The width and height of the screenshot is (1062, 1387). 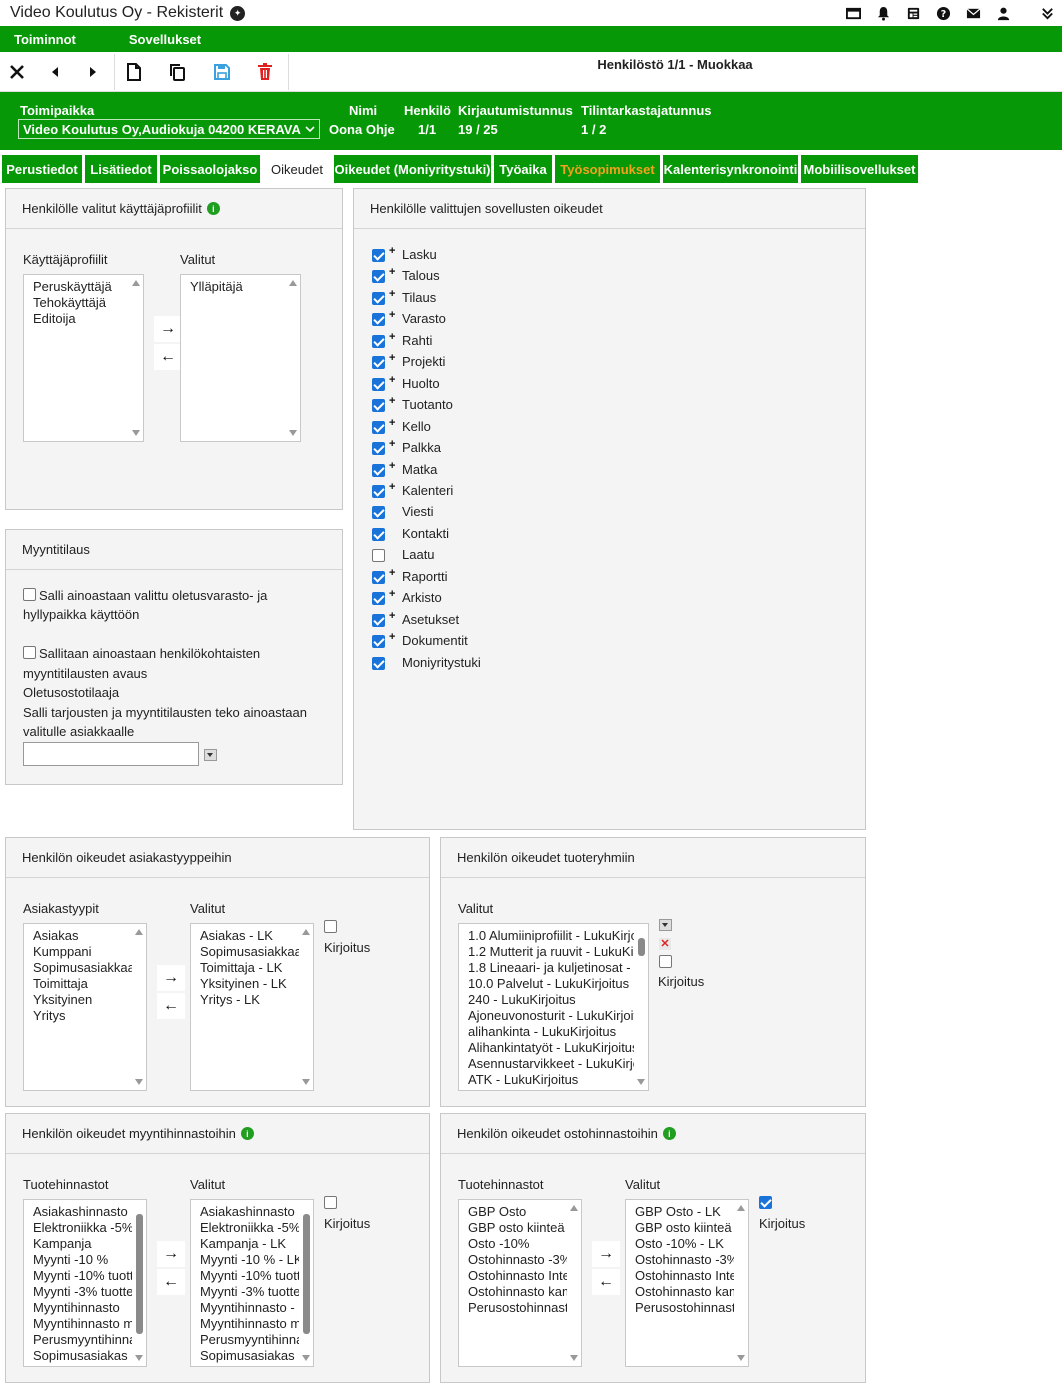 I want to click on remove-customer-type-button: ←, so click(x=171, y=1006).